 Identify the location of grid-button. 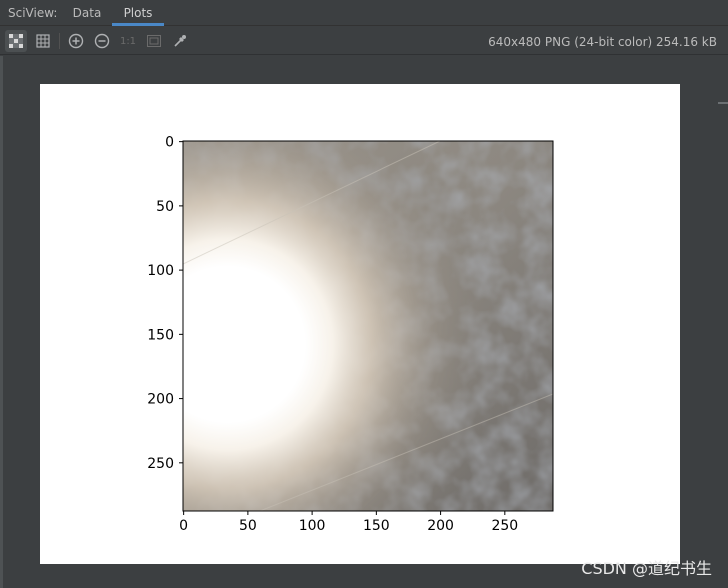
(43, 41).